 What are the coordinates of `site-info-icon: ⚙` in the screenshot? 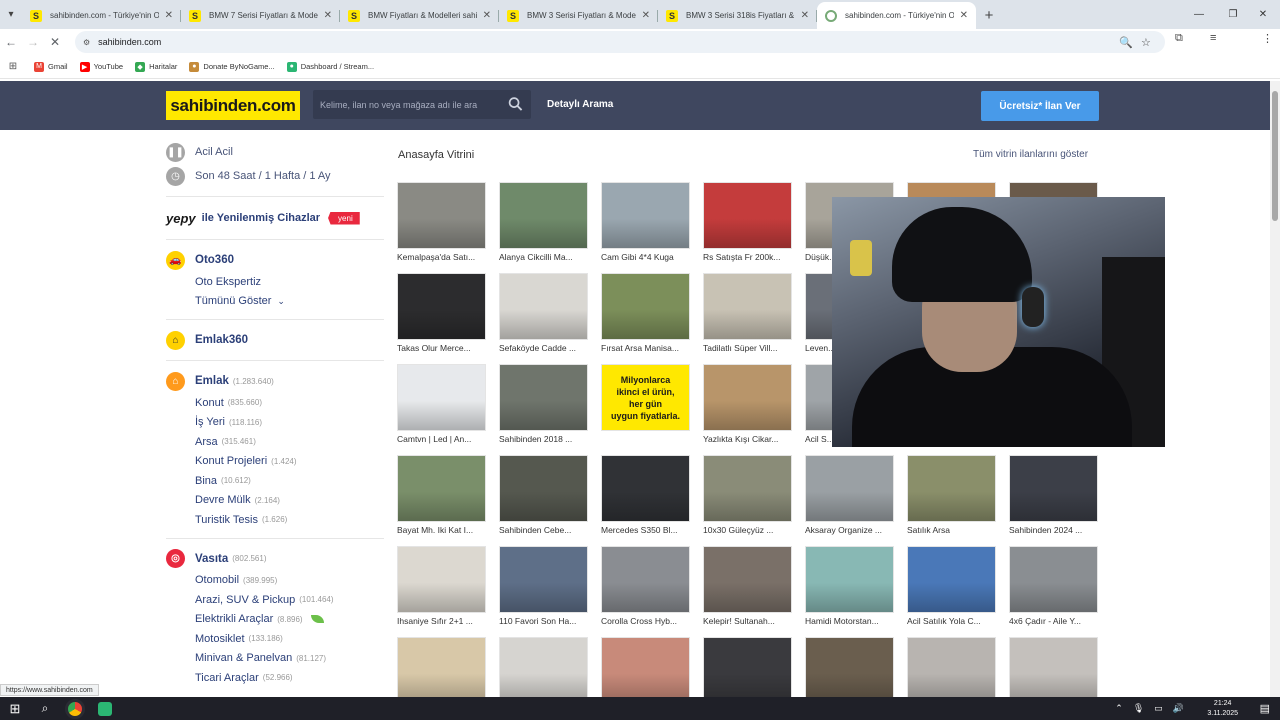 It's located at (86, 42).